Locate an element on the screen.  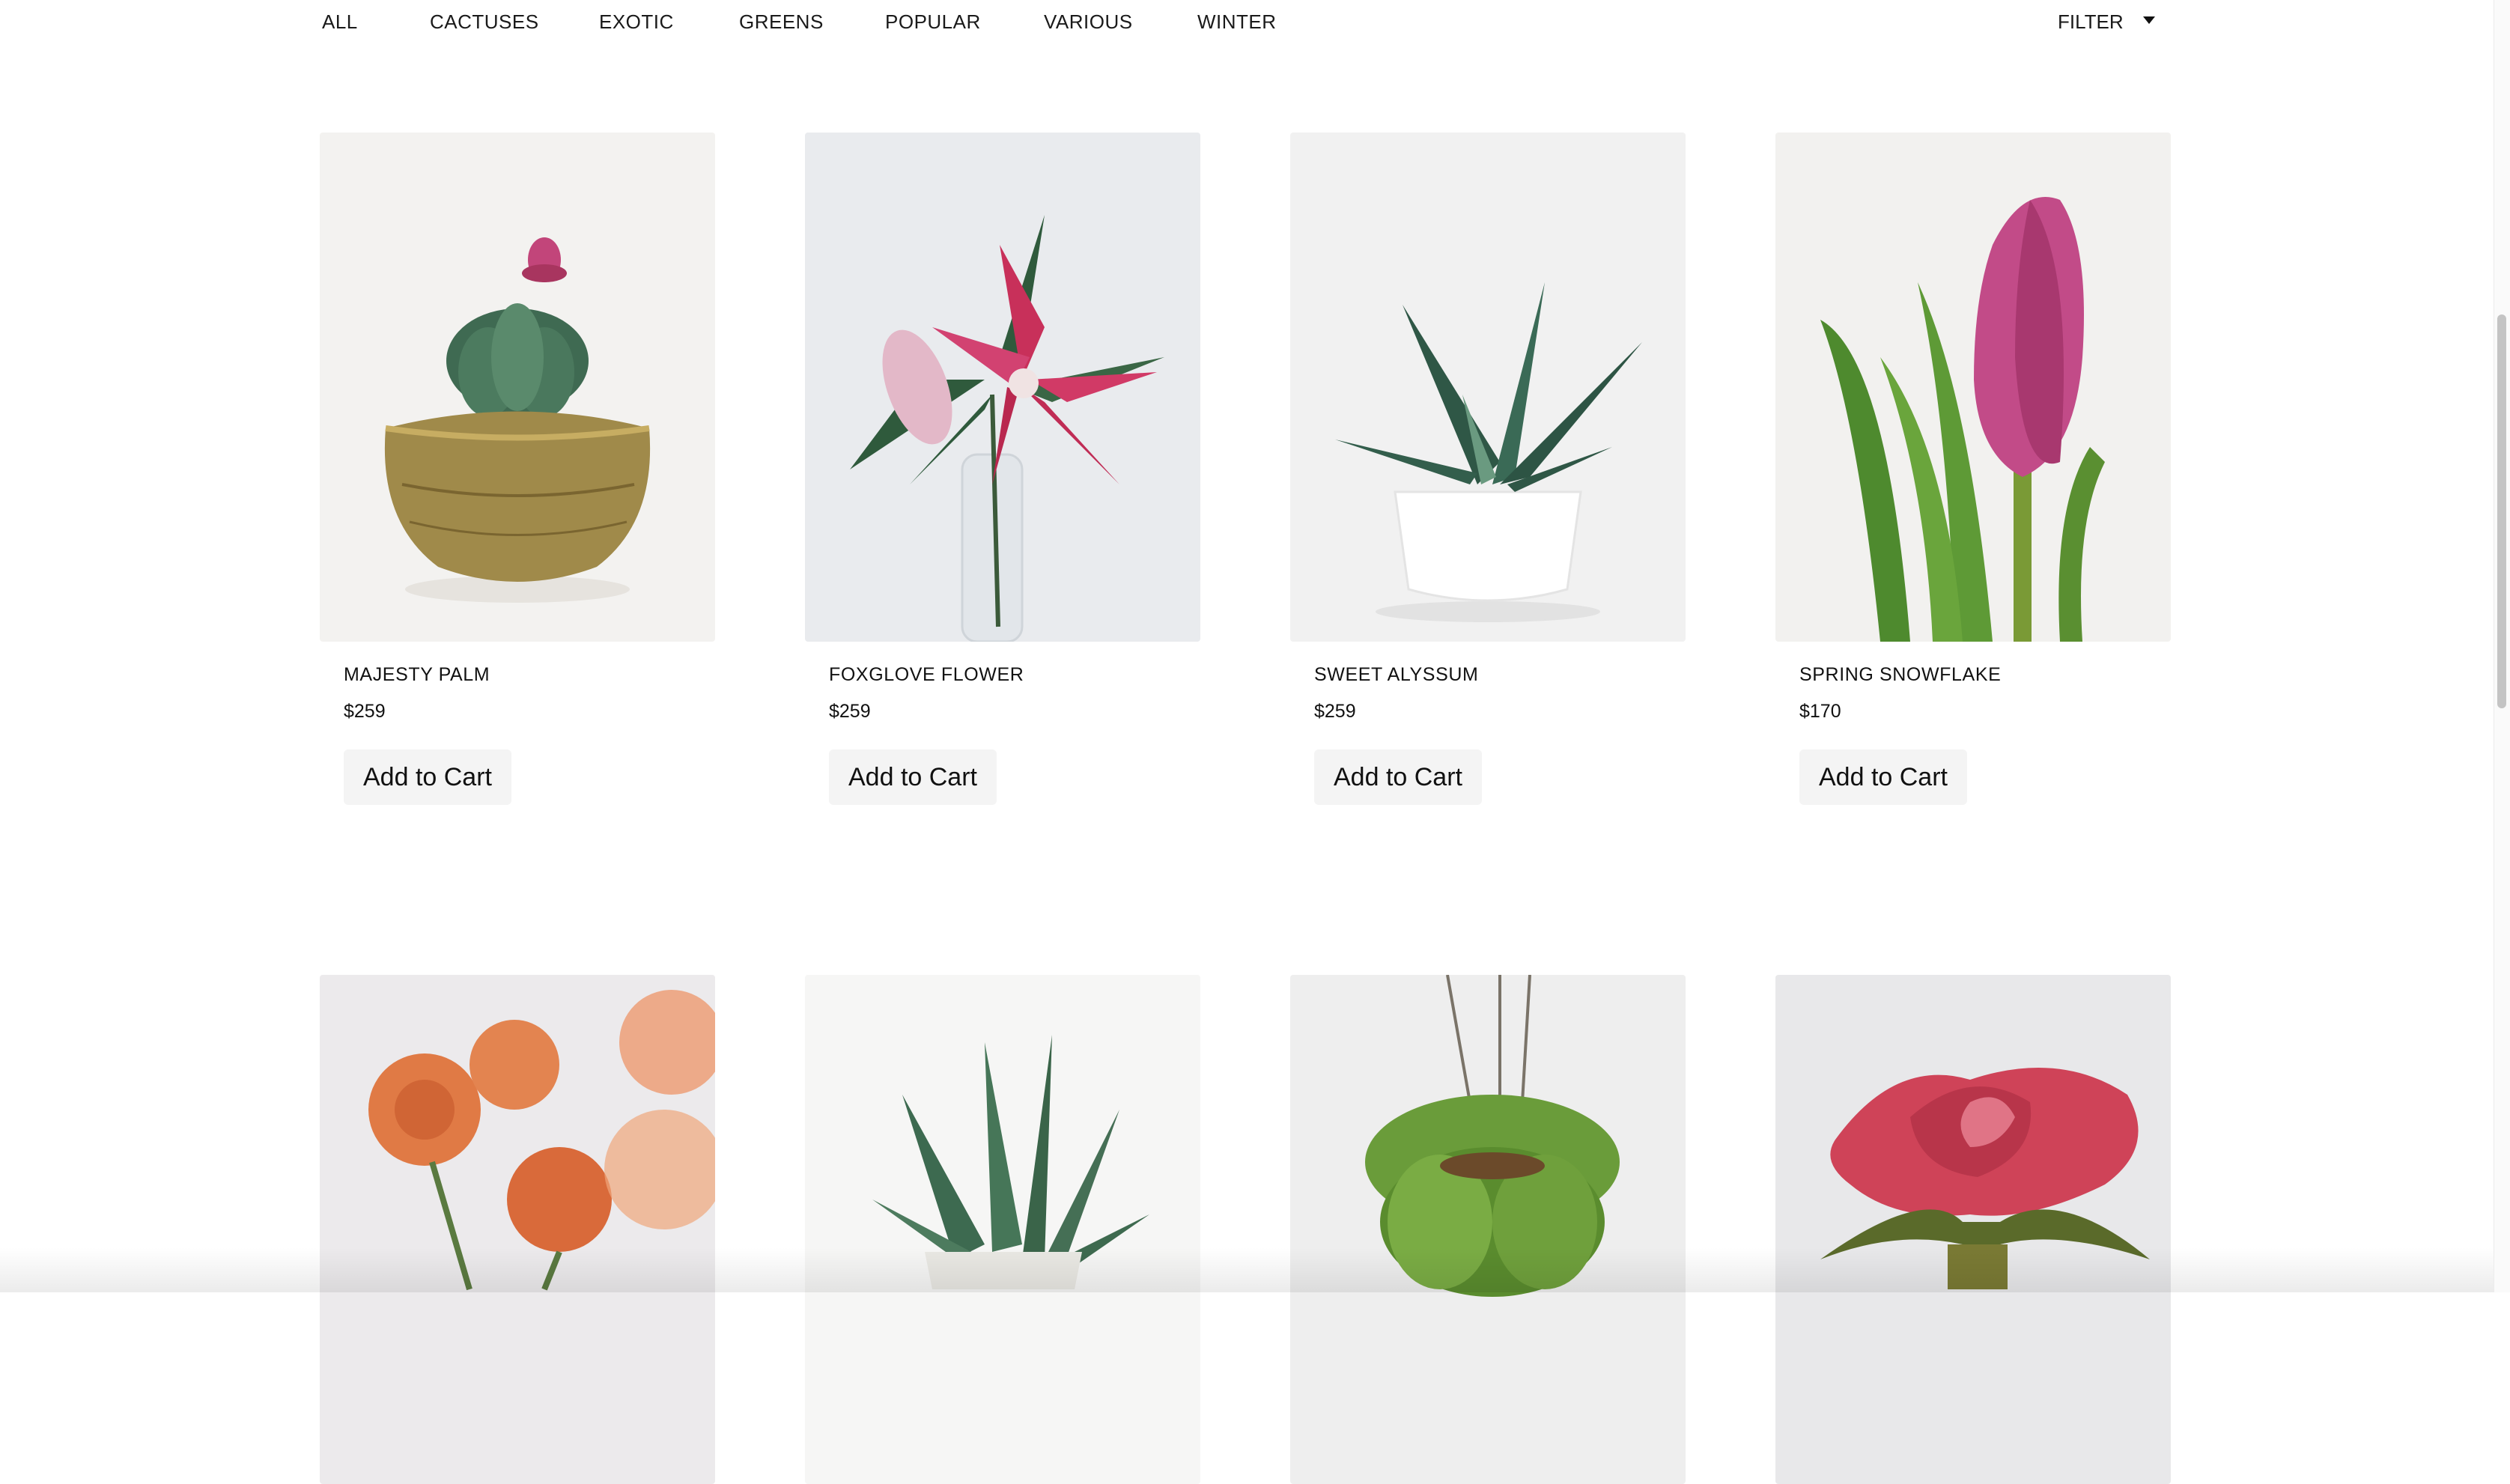
nav-tab-exotic: EXOTIC is located at coordinates (637, 22).